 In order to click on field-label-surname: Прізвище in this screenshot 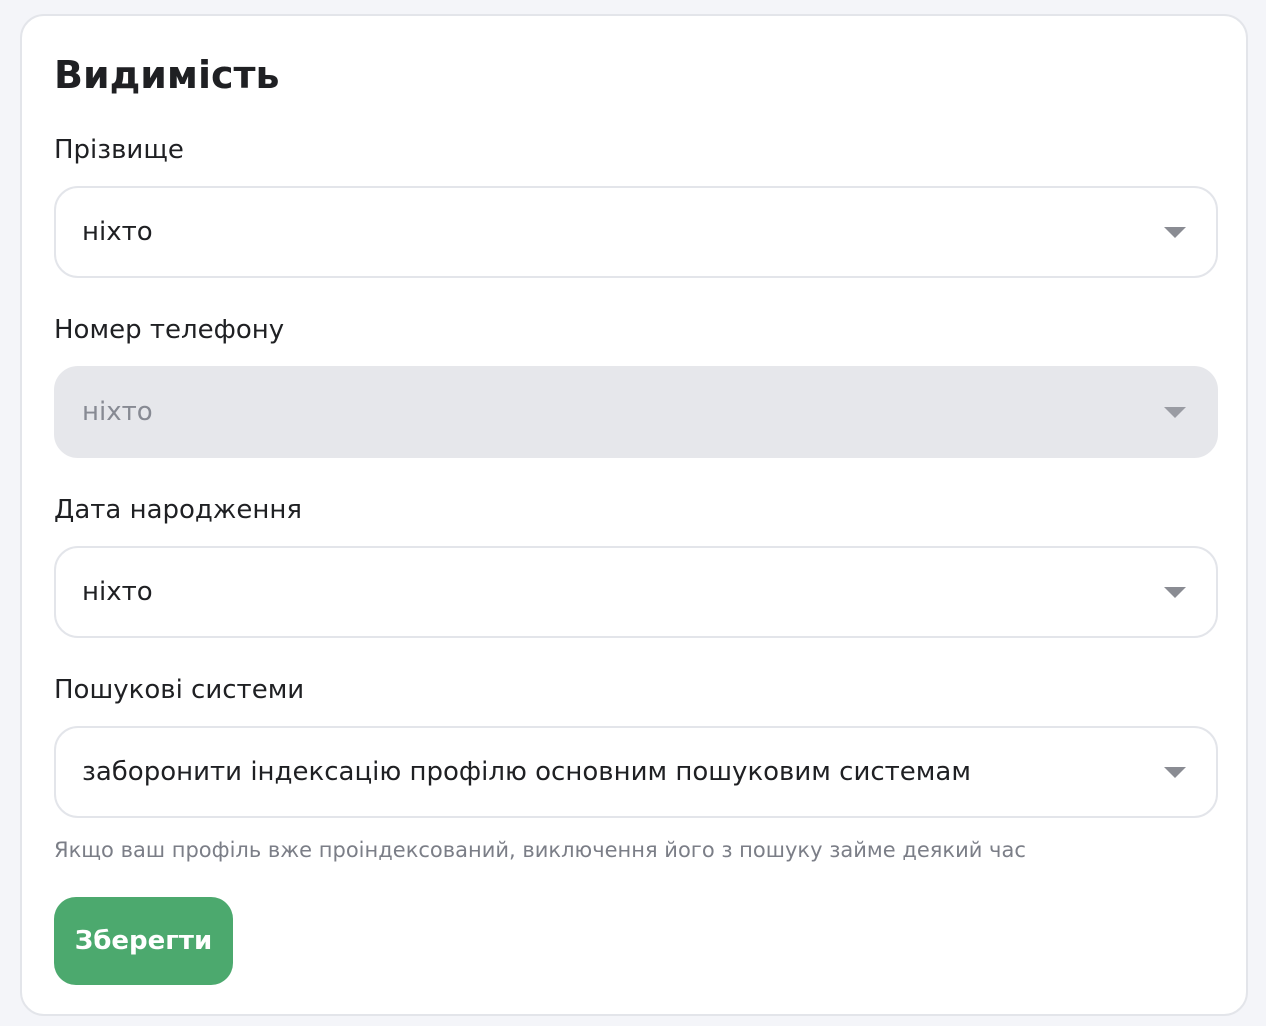, I will do `click(119, 150)`.